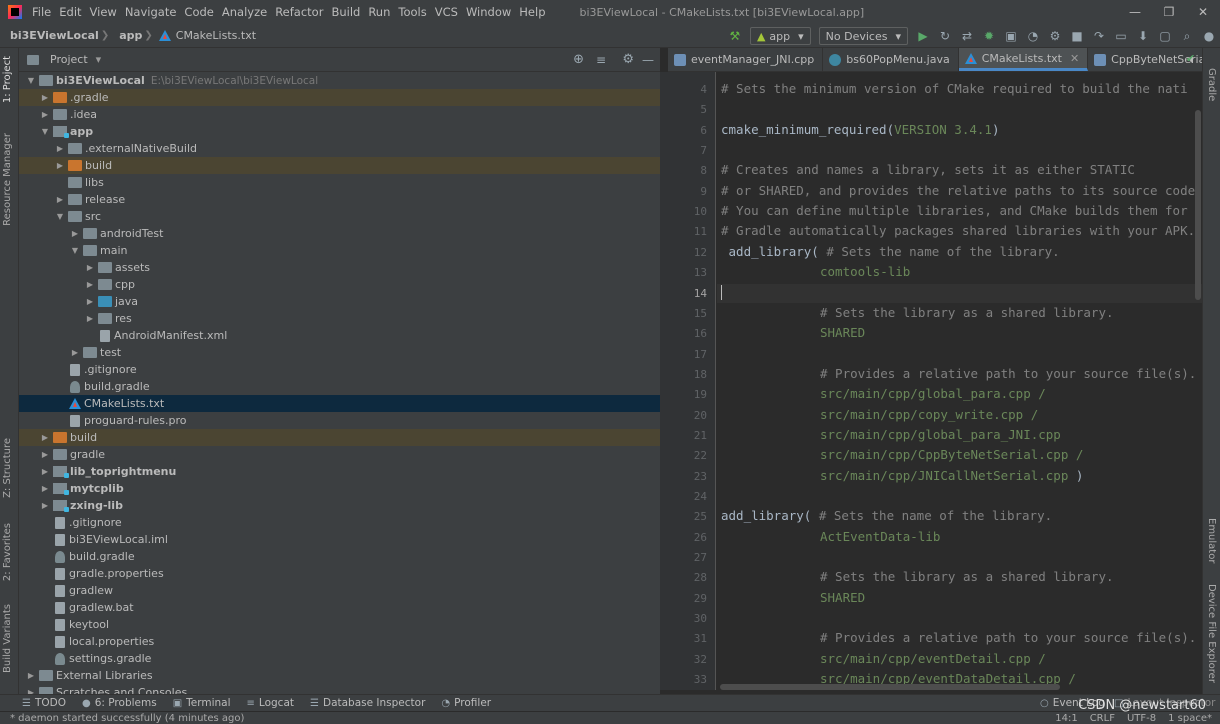 This screenshot has width=1220, height=724. Describe the element at coordinates (44, 703) in the screenshot. I see `tool-window-todo: ☰ TODO` at that location.